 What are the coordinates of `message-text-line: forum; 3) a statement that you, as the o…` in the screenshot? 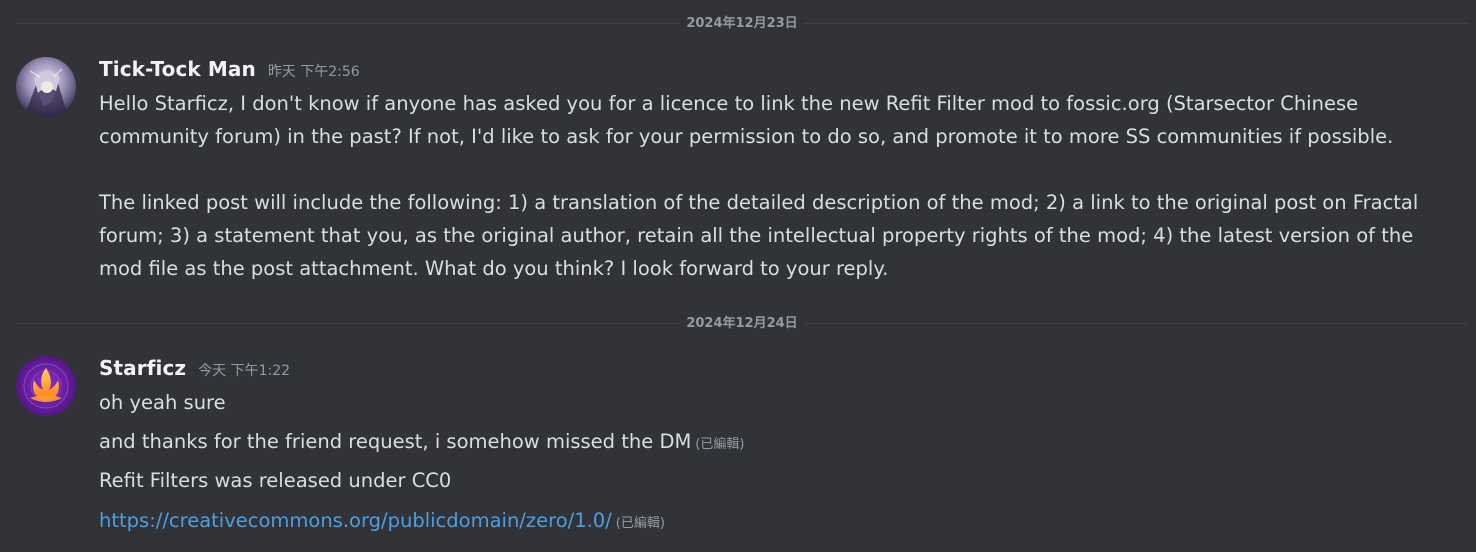 It's located at (756, 235).